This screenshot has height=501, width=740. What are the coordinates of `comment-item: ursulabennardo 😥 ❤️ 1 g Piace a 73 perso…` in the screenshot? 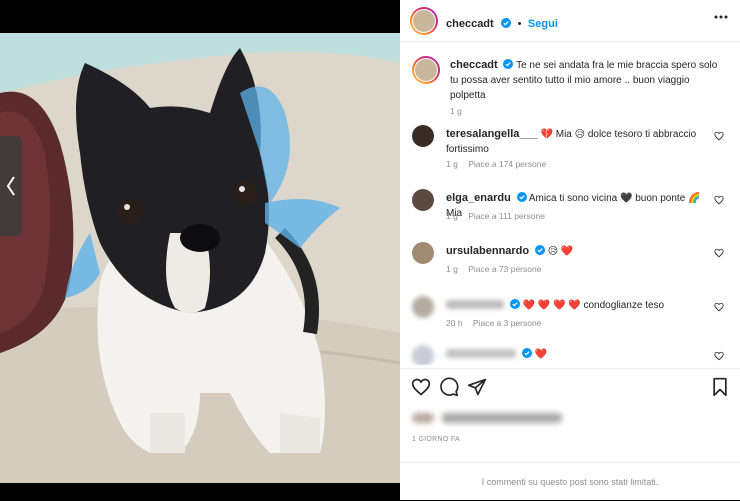 It's located at (572, 262).